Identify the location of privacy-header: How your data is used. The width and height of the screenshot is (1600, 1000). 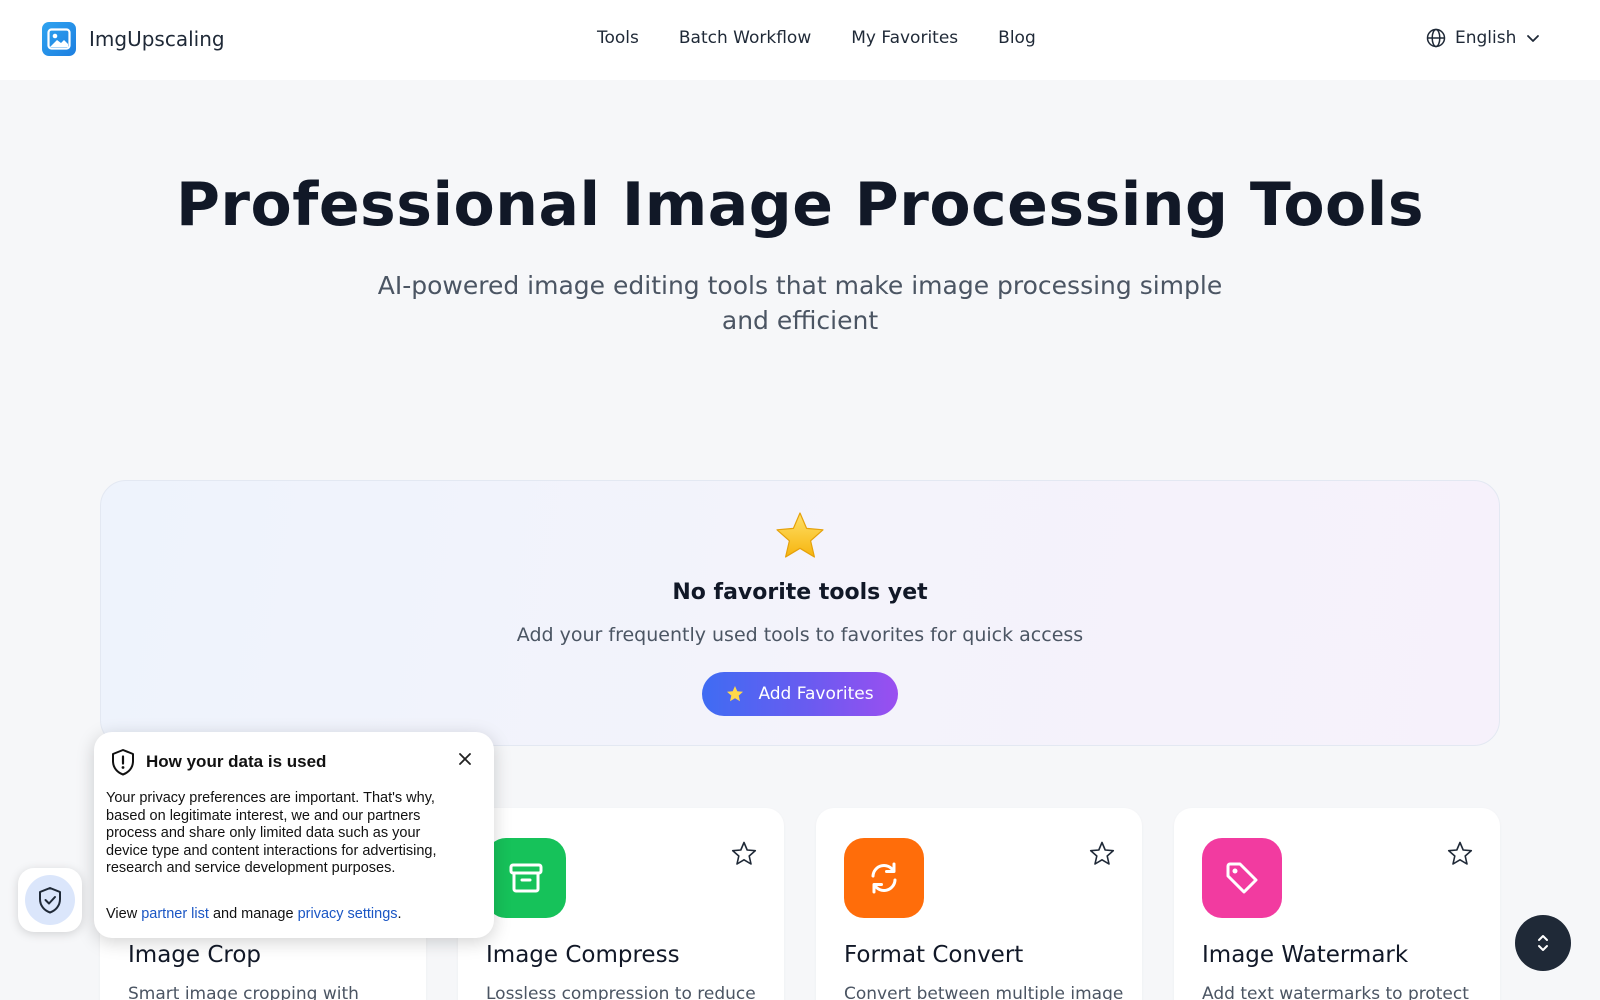
(218, 762).